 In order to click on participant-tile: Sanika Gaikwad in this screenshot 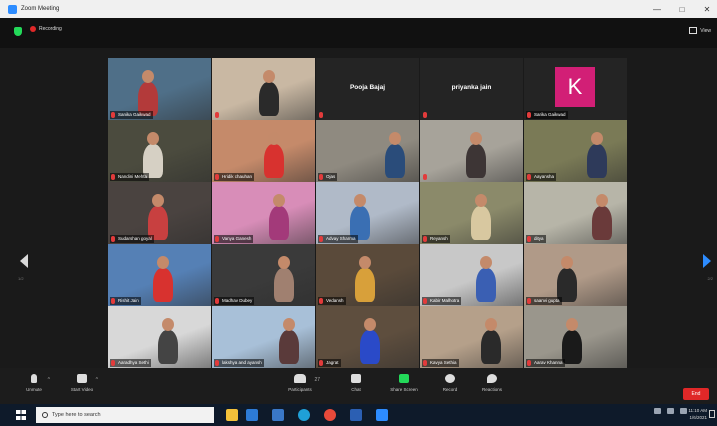, I will do `click(159, 89)`.